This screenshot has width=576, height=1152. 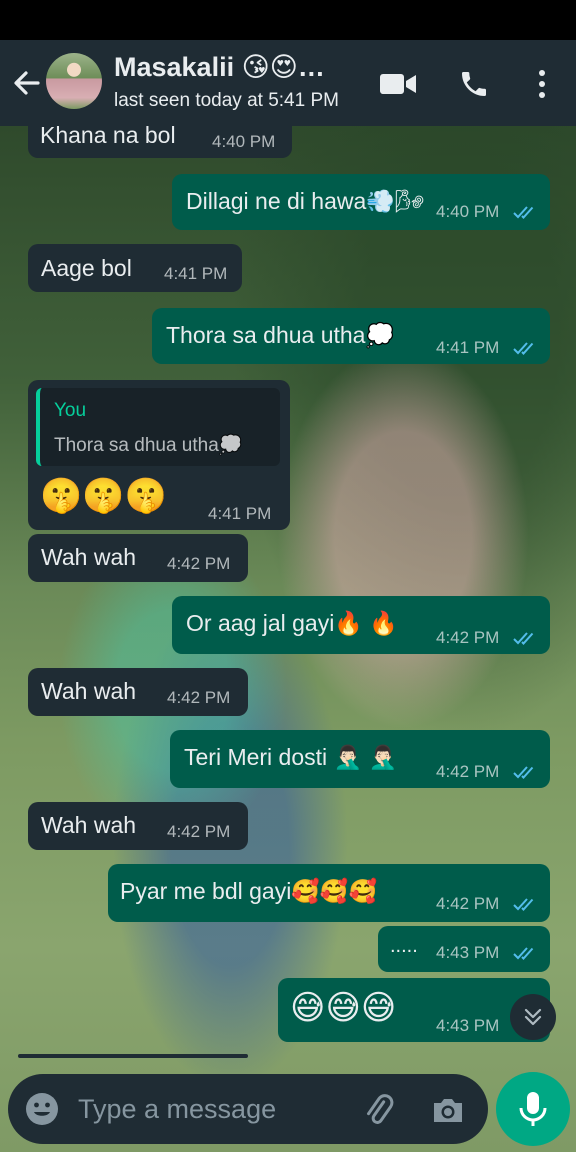 What do you see at coordinates (280, 335) in the screenshot?
I see `message-text: Thora sa dhua utha💭` at bounding box center [280, 335].